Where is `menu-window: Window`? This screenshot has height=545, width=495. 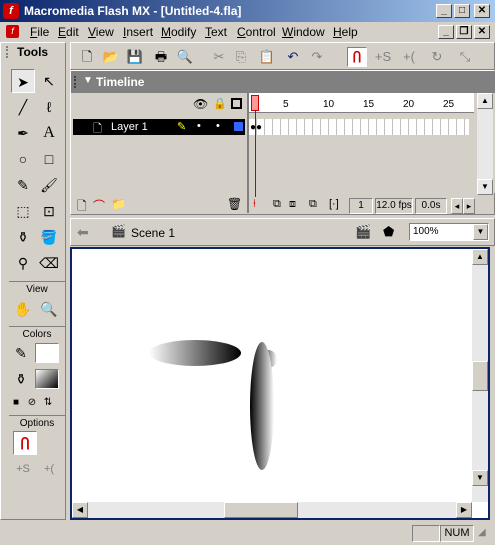
menu-window: Window is located at coordinates (303, 32).